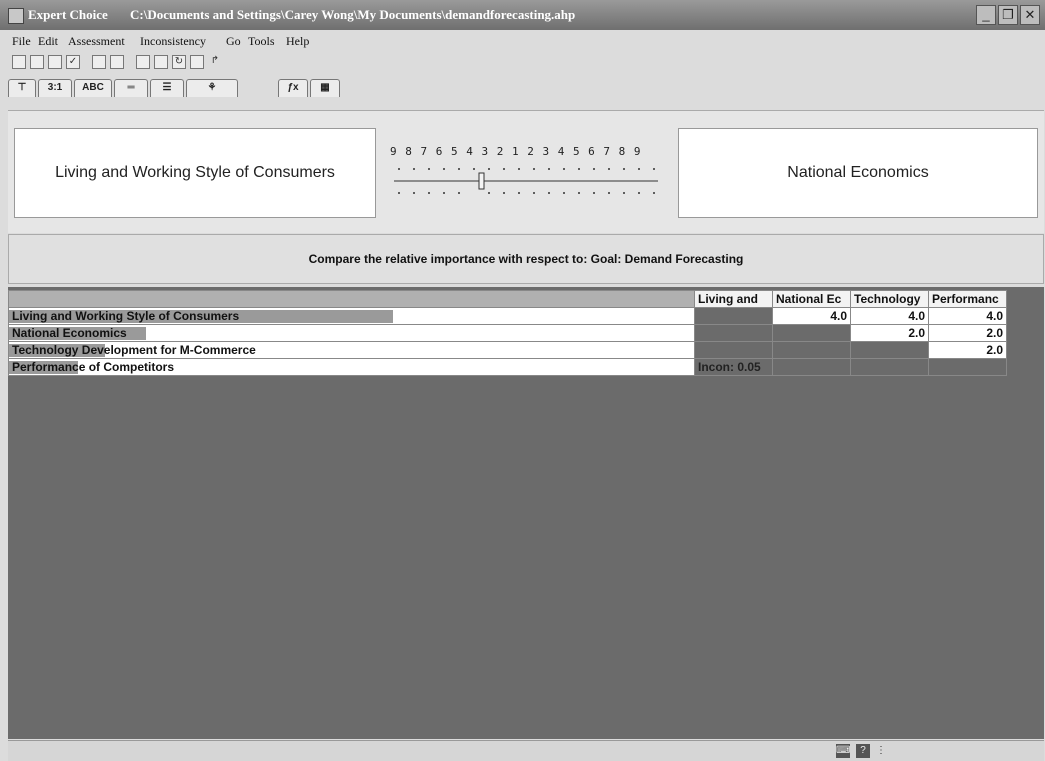  Describe the element at coordinates (967, 299) in the screenshot. I see `column-header: Performanc` at that location.